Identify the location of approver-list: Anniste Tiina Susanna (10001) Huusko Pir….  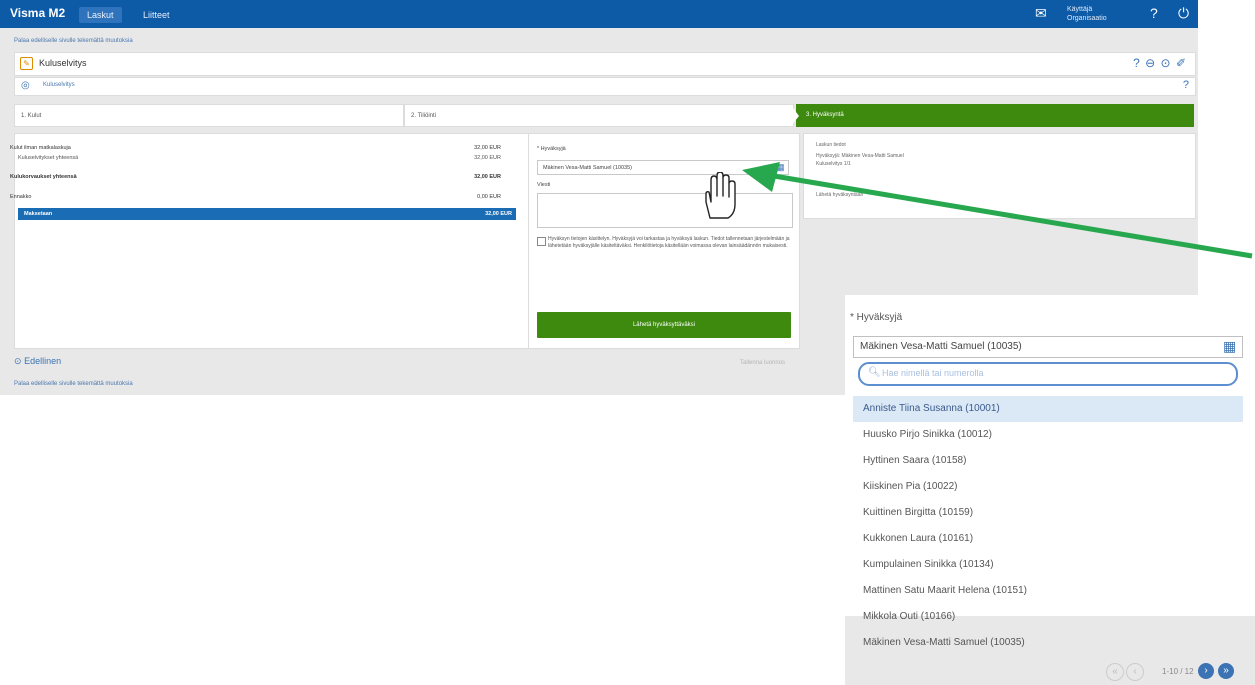
(1048, 526).